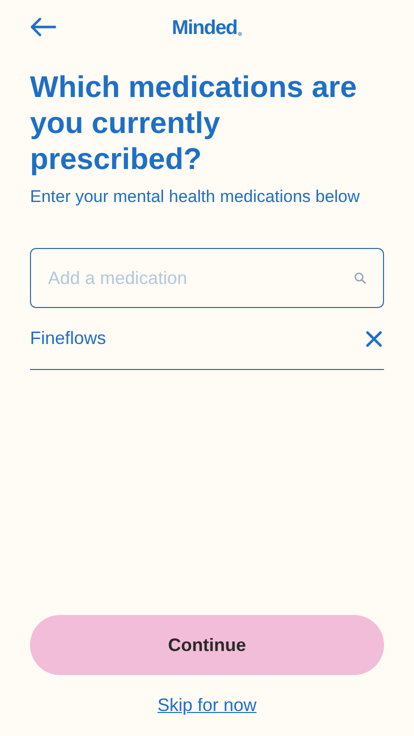  What do you see at coordinates (207, 705) in the screenshot?
I see `skip-link: Skip for now` at bounding box center [207, 705].